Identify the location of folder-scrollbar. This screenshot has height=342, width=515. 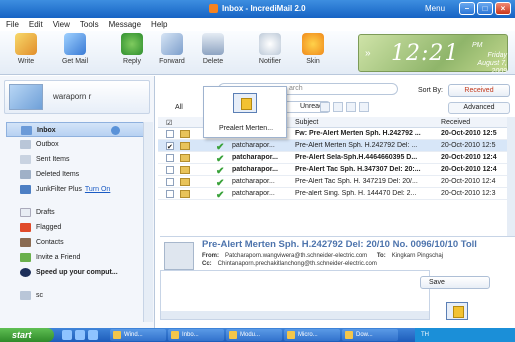
(148, 222).